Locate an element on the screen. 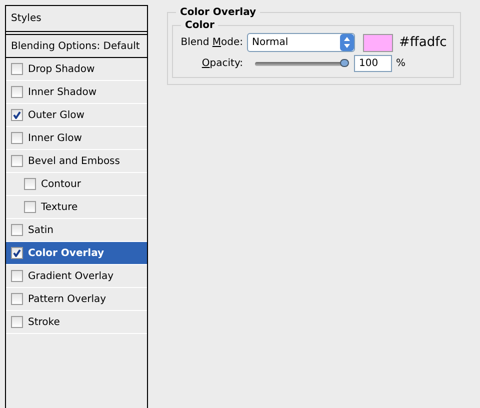 The height and width of the screenshot is (408, 480). percent-unit: % is located at coordinates (401, 63).